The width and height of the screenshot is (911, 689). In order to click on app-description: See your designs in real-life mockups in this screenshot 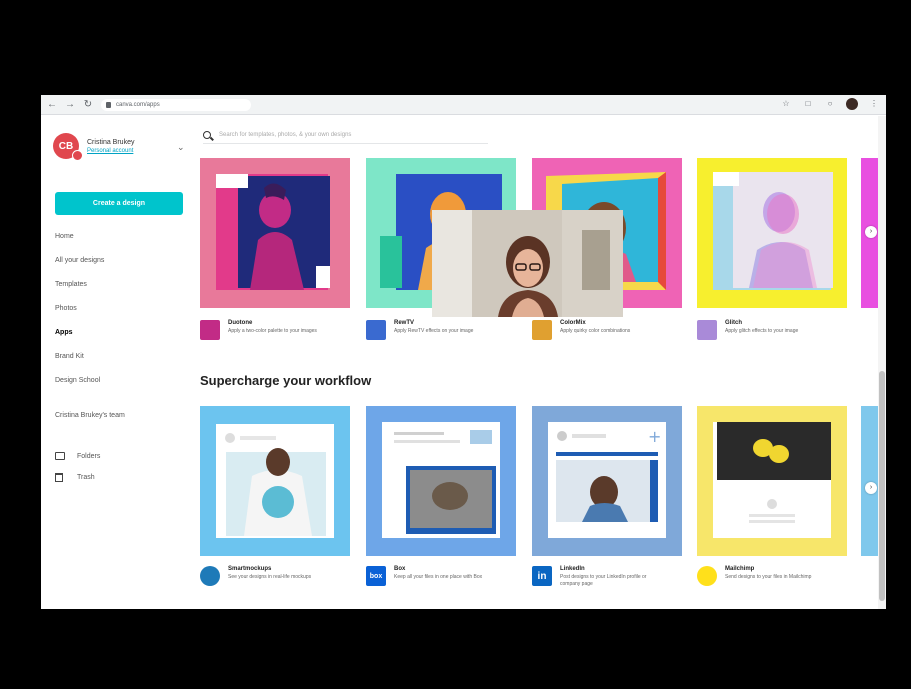, I will do `click(270, 577)`.